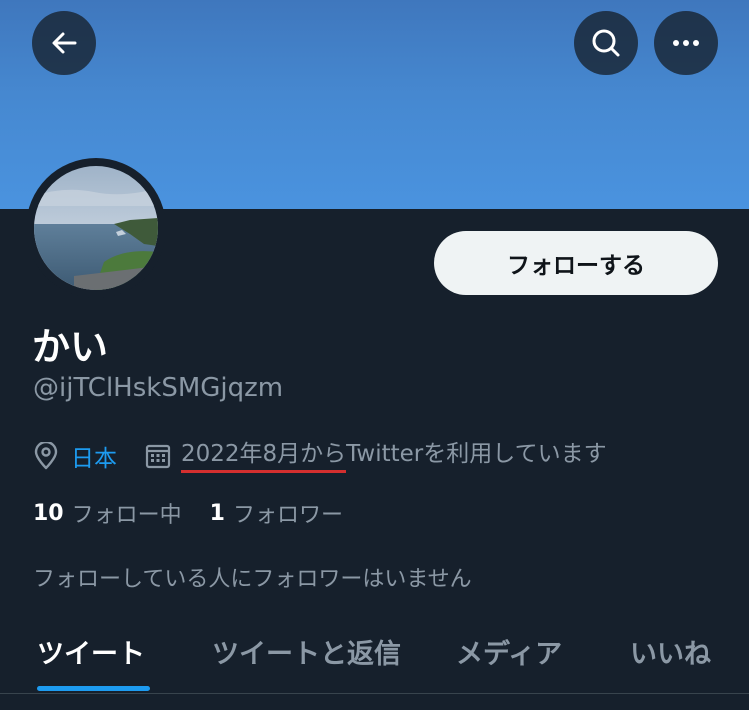 This screenshot has width=749, height=710. I want to click on following-link: 10 フォロー中, so click(107, 513).